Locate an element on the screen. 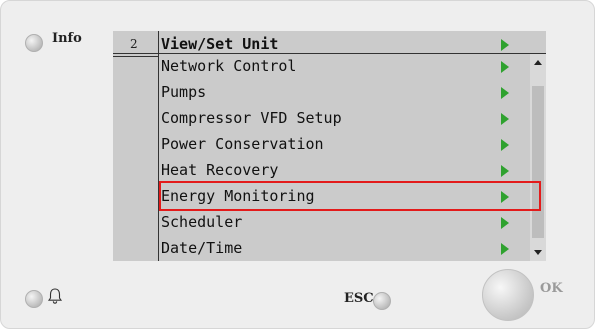 Image resolution: width=595 pixels, height=329 pixels. info-label: Info is located at coordinates (67, 38).